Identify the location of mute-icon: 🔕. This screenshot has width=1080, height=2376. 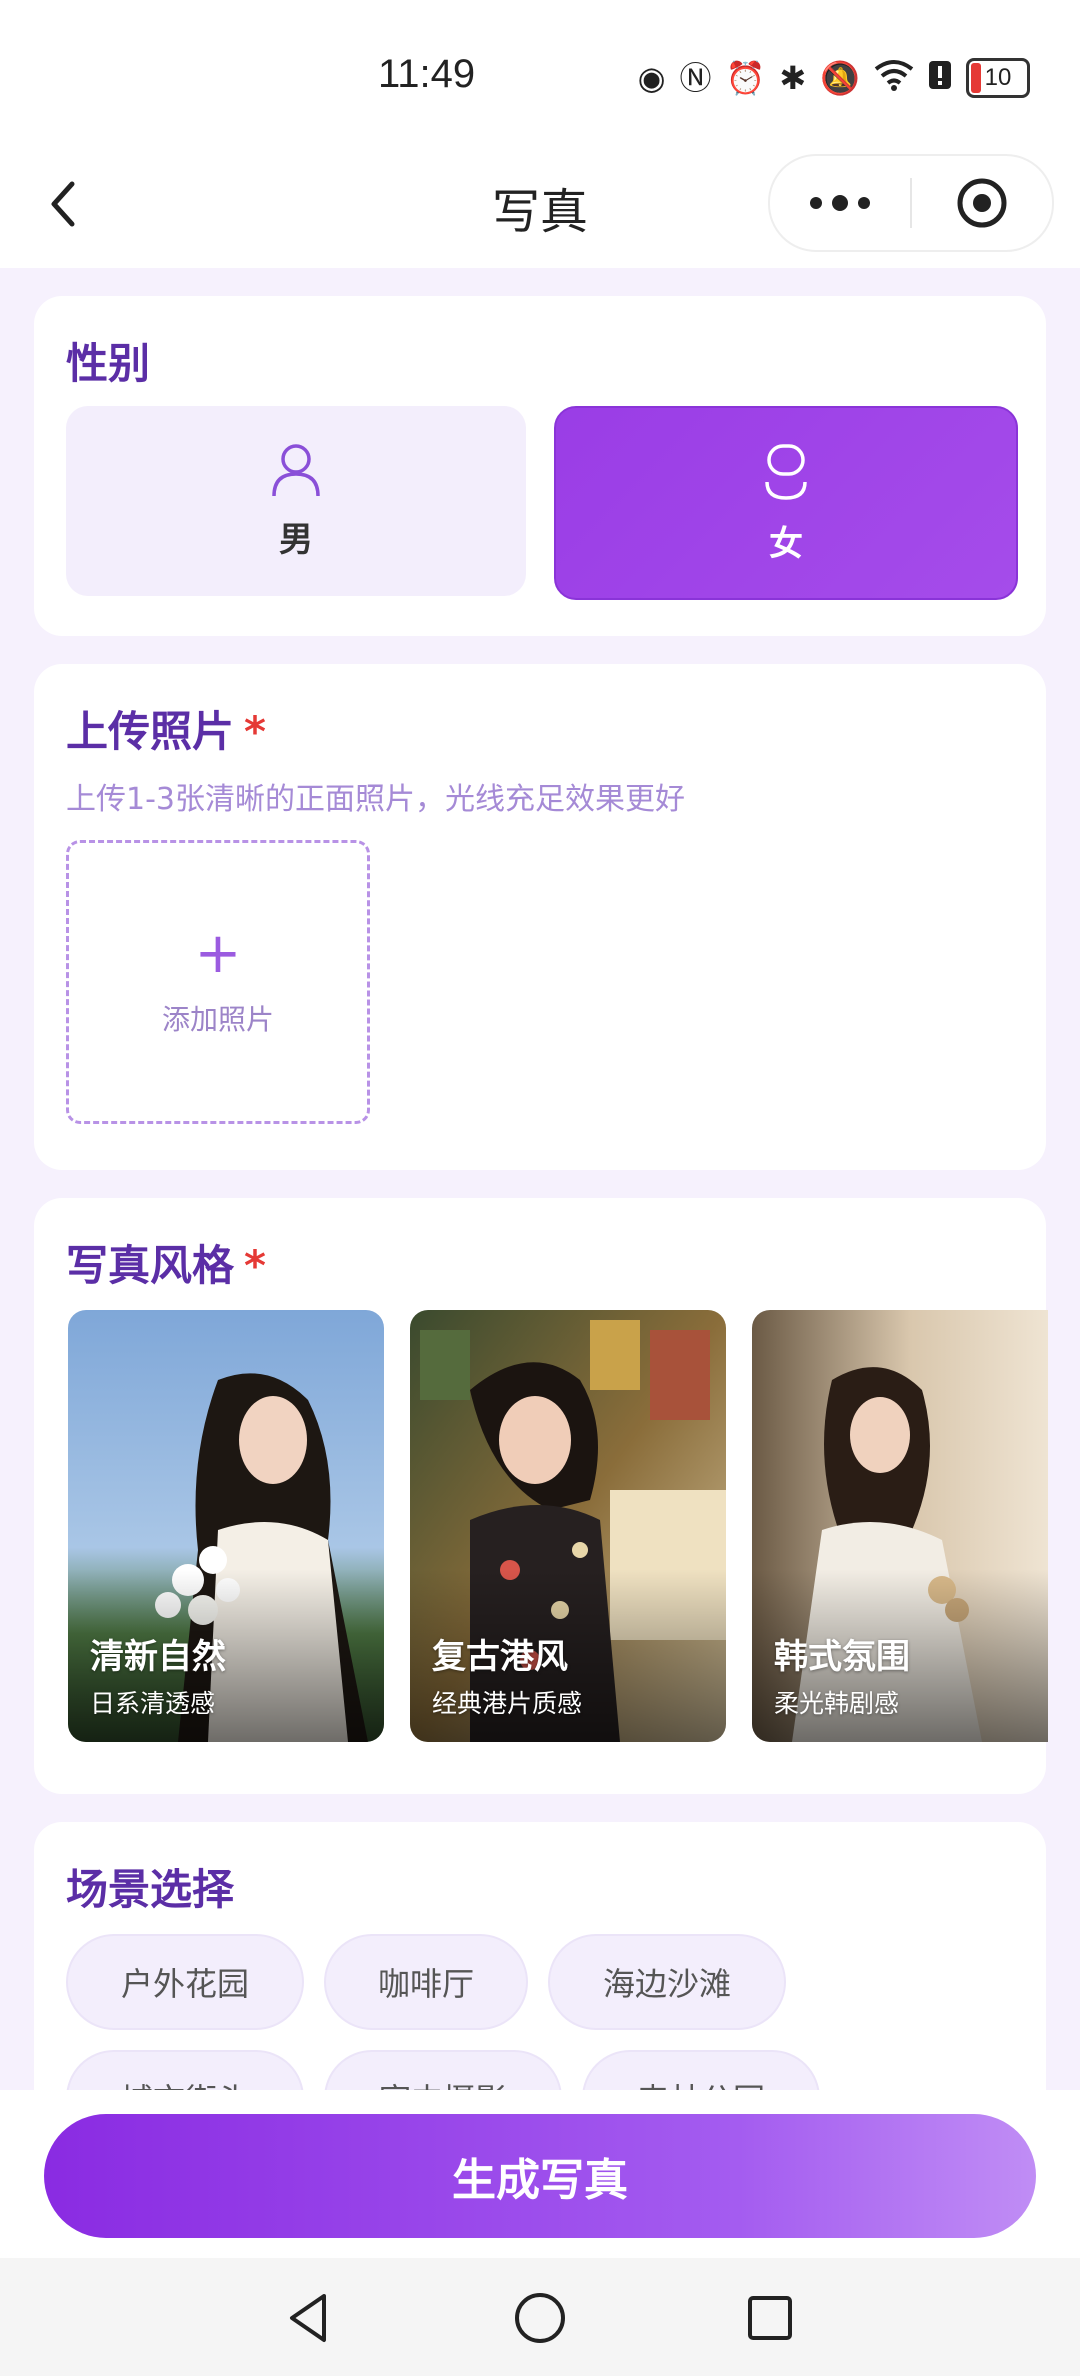
(840, 78).